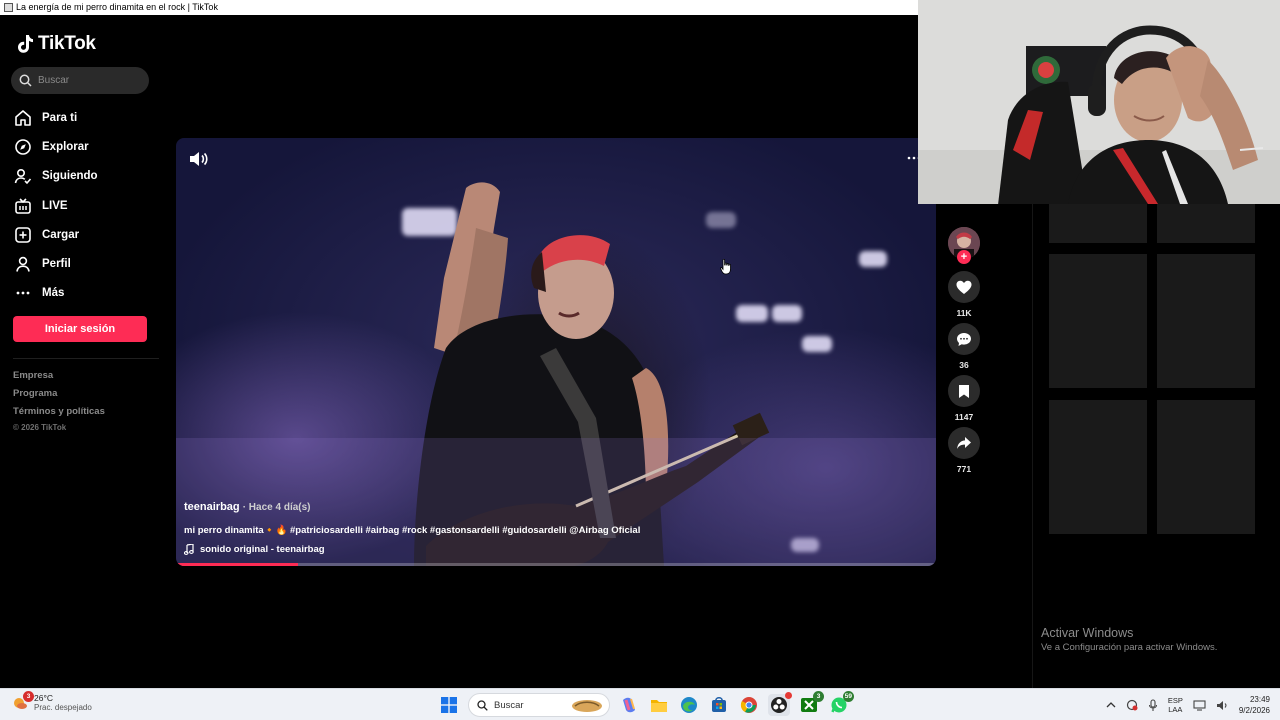  What do you see at coordinates (212, 507) in the screenshot?
I see `video-author: teenairbag` at bounding box center [212, 507].